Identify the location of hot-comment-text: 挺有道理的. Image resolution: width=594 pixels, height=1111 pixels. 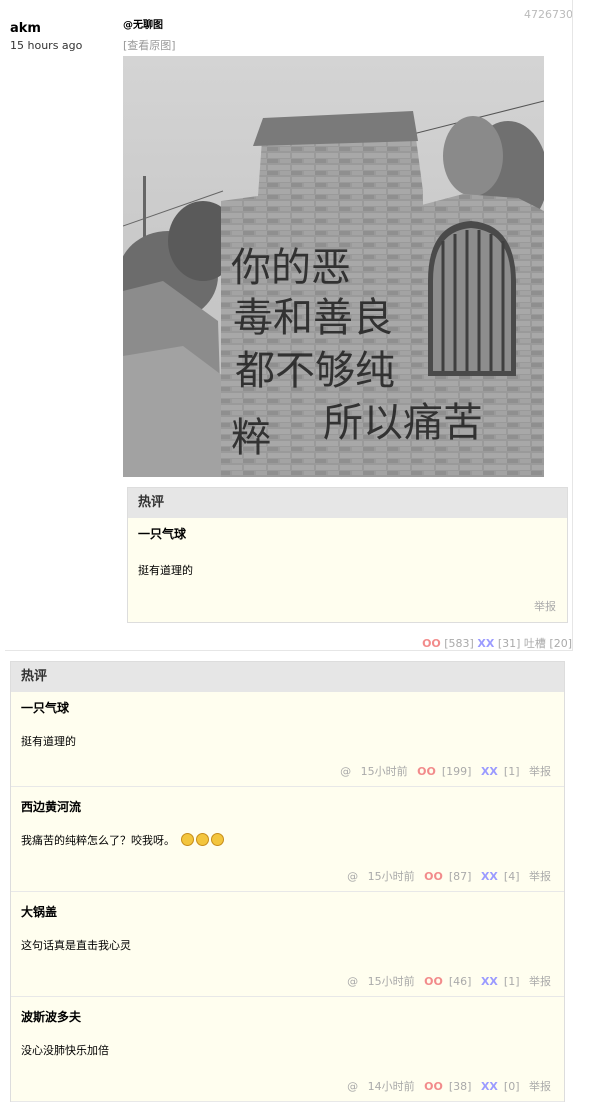
(165, 570).